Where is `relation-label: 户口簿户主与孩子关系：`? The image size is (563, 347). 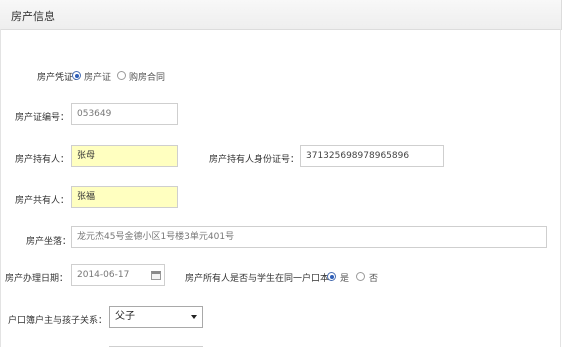
relation-label: 户口簿户主与孩子关系： is located at coordinates (58, 321).